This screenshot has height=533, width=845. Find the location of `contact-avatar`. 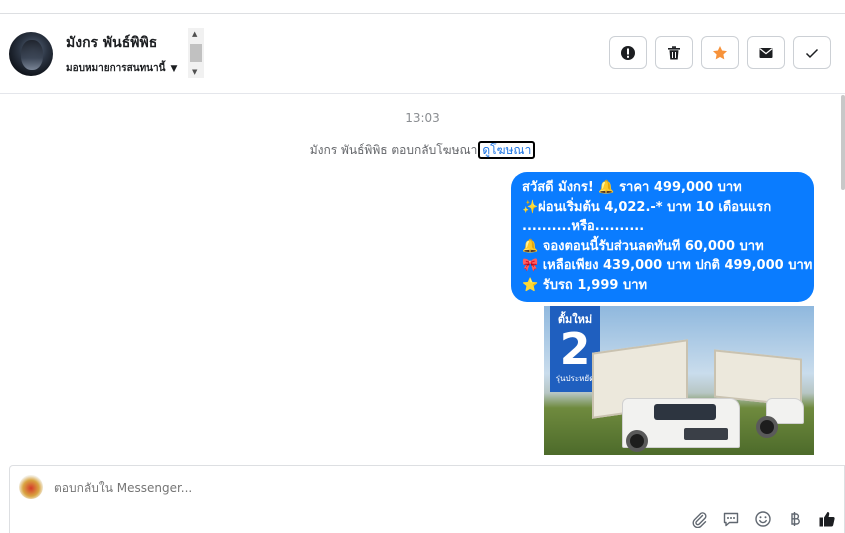

contact-avatar is located at coordinates (31, 54).